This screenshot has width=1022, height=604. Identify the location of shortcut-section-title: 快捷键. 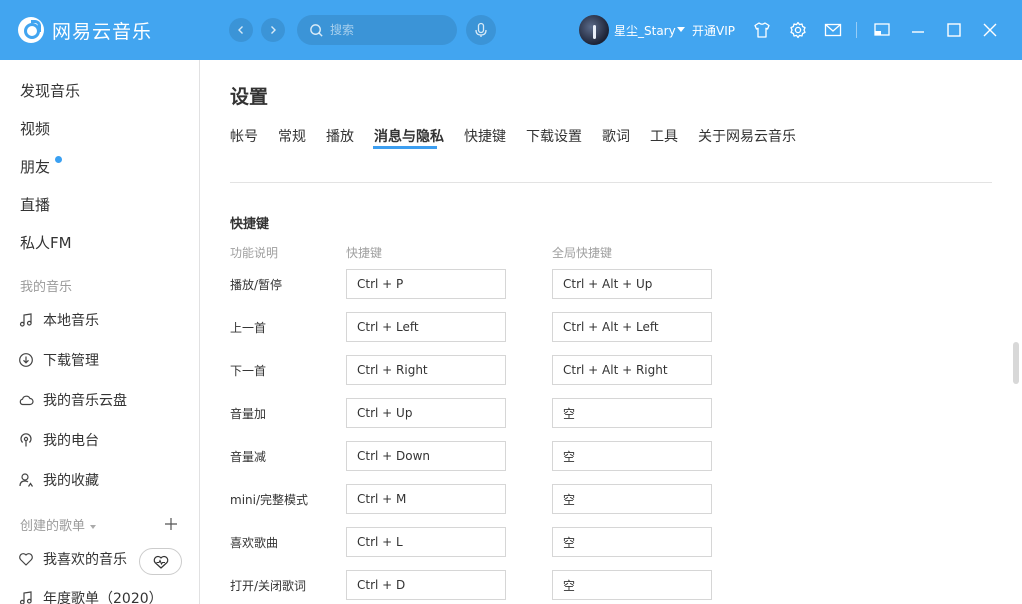
(250, 224).